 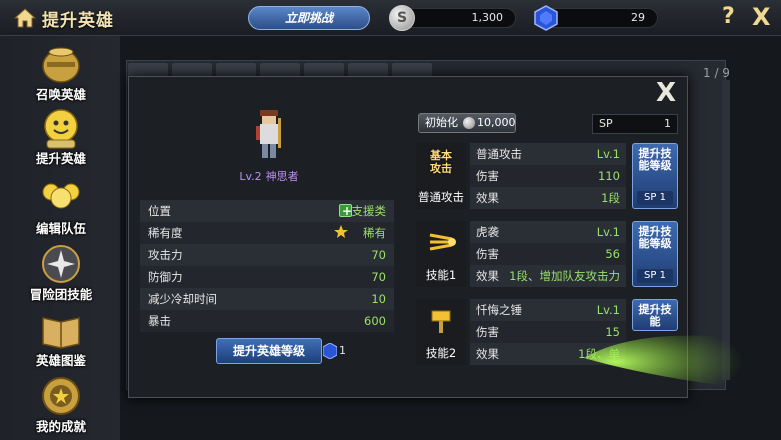 I want to click on sp-counter: SP 1, so click(x=635, y=124).